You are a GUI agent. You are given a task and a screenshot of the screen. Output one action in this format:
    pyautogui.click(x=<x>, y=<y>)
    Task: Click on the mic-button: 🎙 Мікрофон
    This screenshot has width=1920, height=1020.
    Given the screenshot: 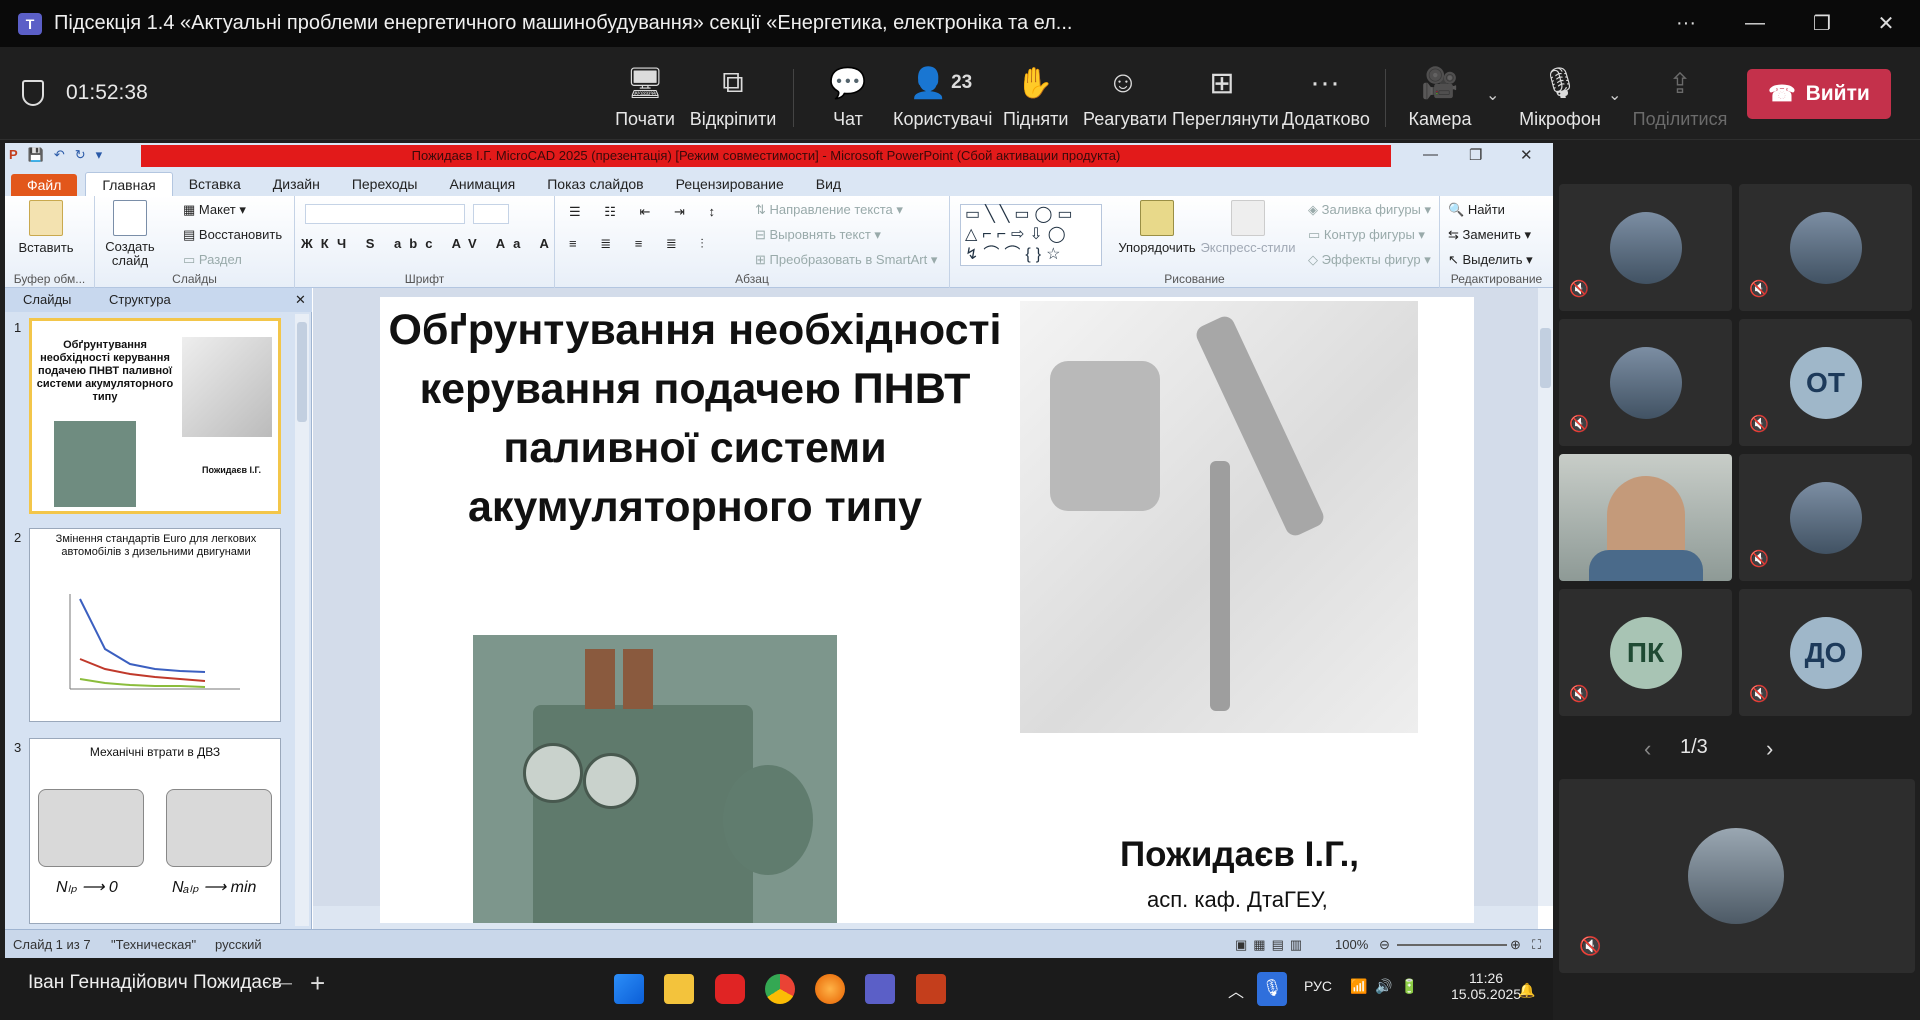 What is the action you would take?
    pyautogui.click(x=1560, y=96)
    